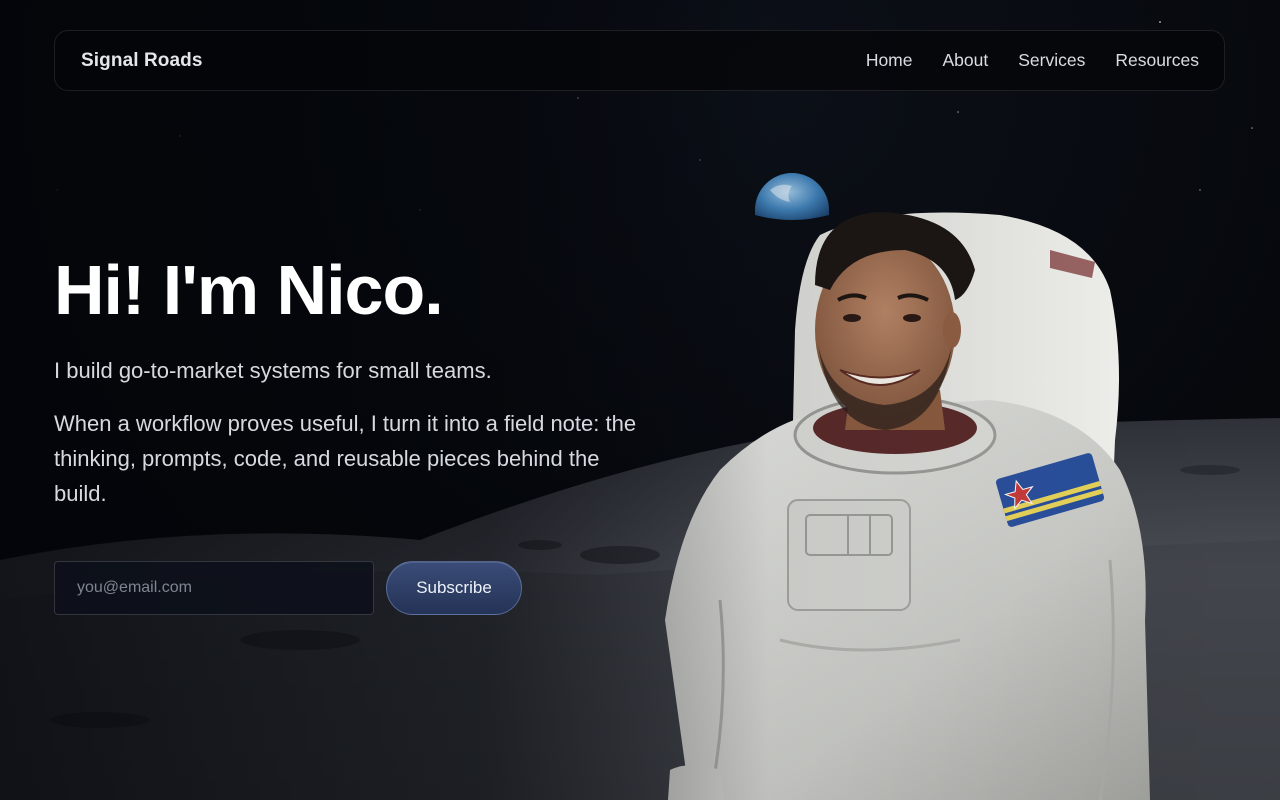 Image resolution: width=1280 pixels, height=800 pixels. What do you see at coordinates (142, 61) in the screenshot?
I see `brand-logo-link: Signal Roads` at bounding box center [142, 61].